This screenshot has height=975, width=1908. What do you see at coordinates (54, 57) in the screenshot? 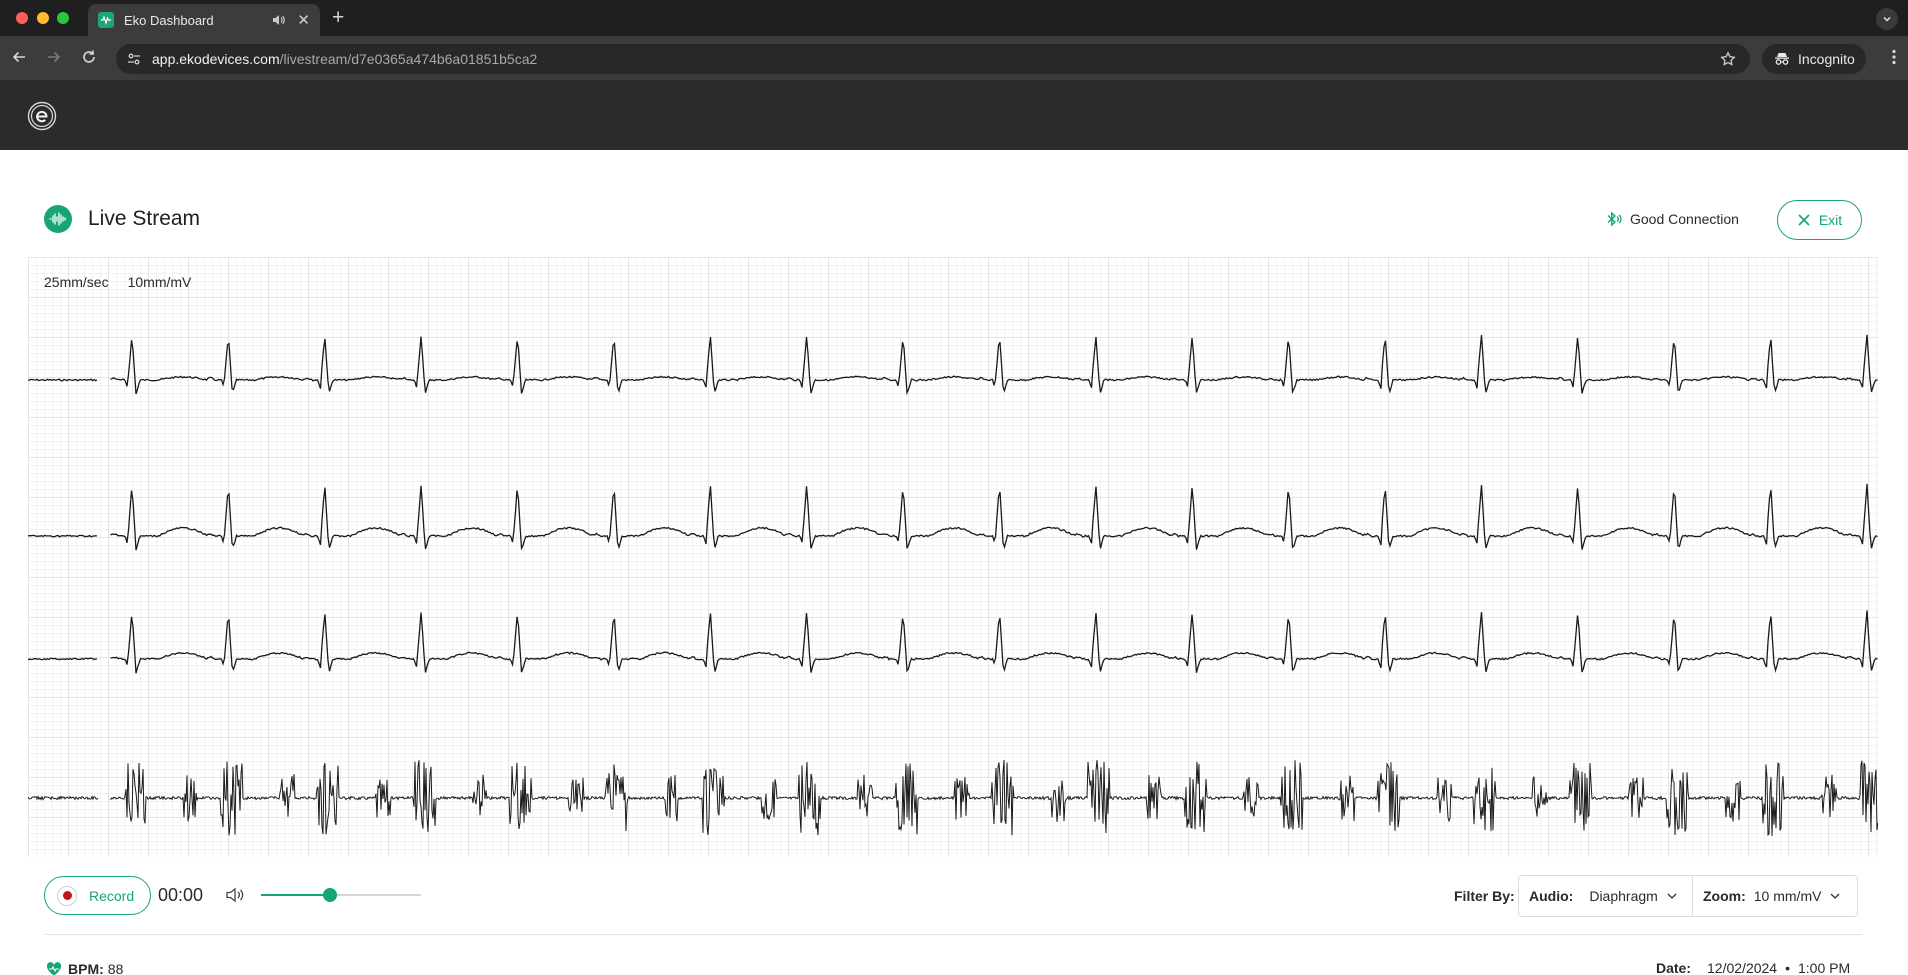
I see `forward-arrow-icon` at bounding box center [54, 57].